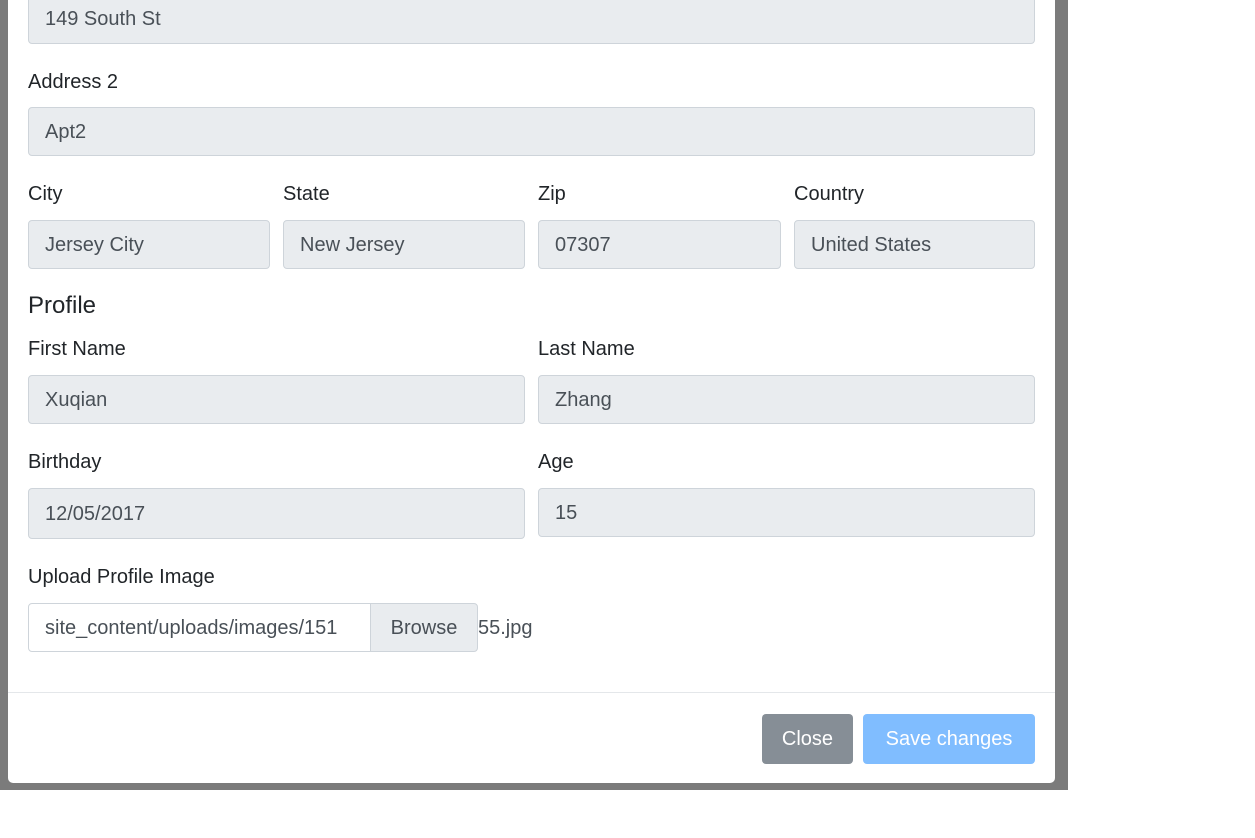 The height and width of the screenshot is (838, 1255). Describe the element at coordinates (77, 349) in the screenshot. I see `first-name-label: First Name` at that location.